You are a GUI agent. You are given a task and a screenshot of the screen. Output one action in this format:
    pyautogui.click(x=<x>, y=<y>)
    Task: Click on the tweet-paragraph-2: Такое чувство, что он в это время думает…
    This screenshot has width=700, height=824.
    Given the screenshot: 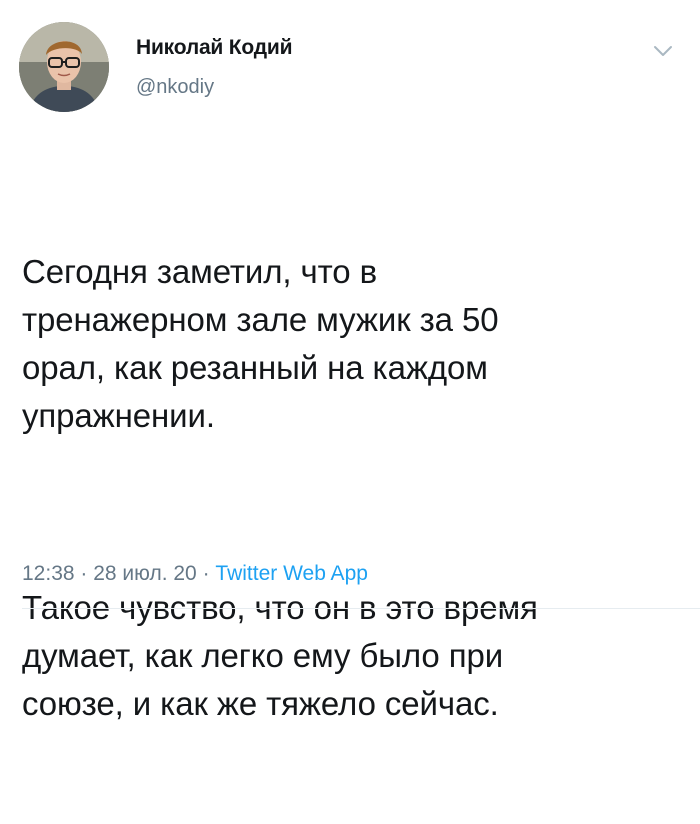 What is the action you would take?
    pyautogui.click(x=280, y=655)
    